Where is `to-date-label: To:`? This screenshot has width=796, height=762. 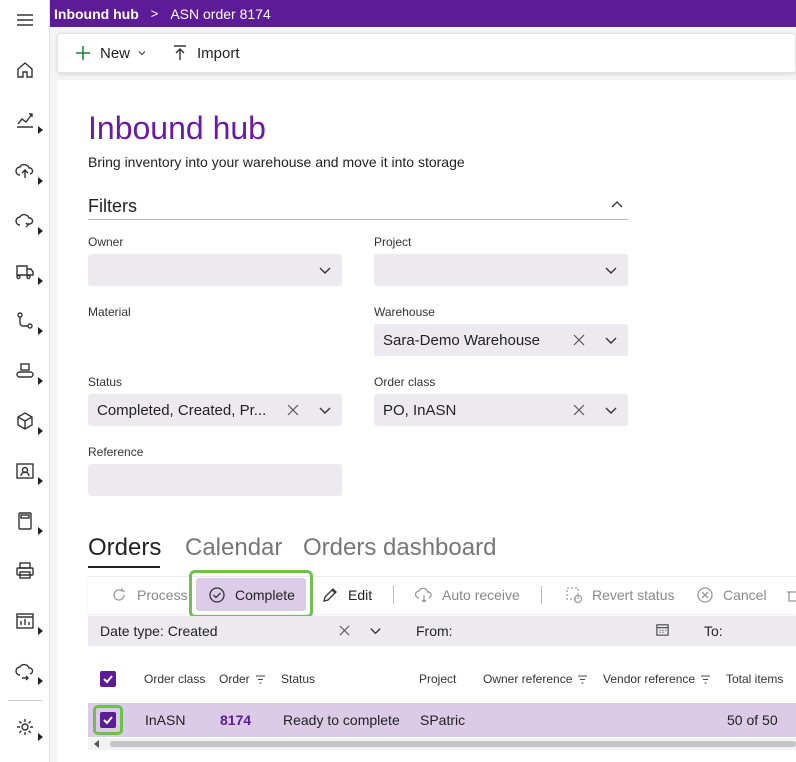 to-date-label: To: is located at coordinates (713, 631).